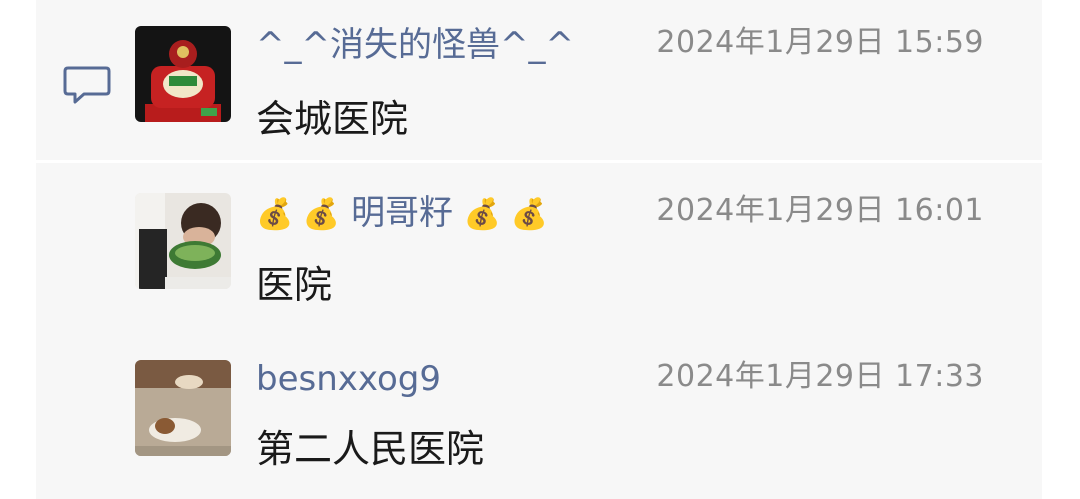  What do you see at coordinates (820, 210) in the screenshot?
I see `comment-time: 2024年1月29日 16:01` at bounding box center [820, 210].